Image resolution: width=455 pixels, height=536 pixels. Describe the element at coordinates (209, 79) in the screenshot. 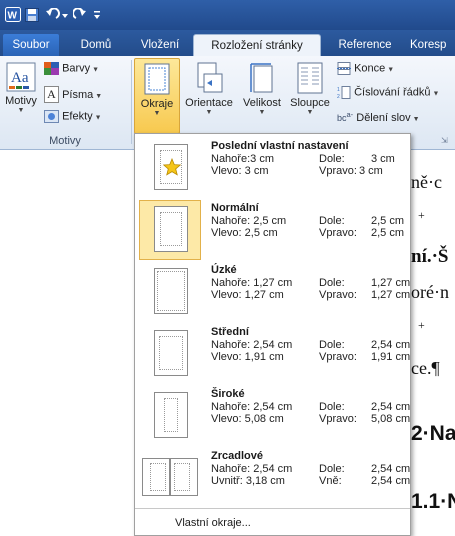

I see `orientation-icon` at that location.